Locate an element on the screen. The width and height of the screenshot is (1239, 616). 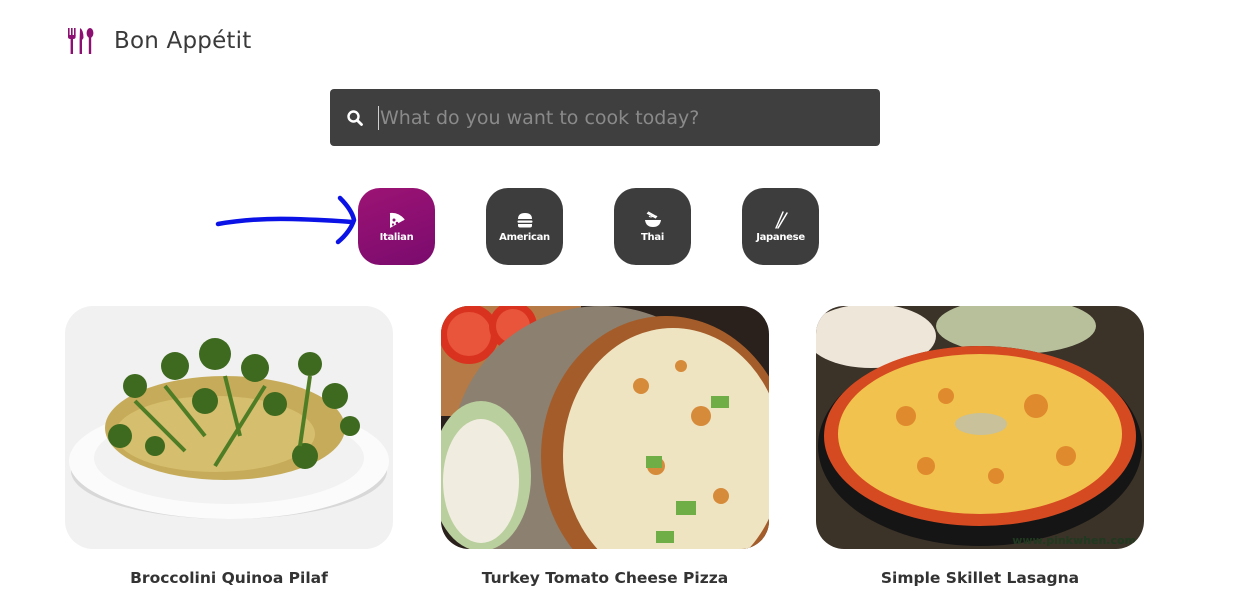
brand-logo: Bon Appétit is located at coordinates (158, 41).